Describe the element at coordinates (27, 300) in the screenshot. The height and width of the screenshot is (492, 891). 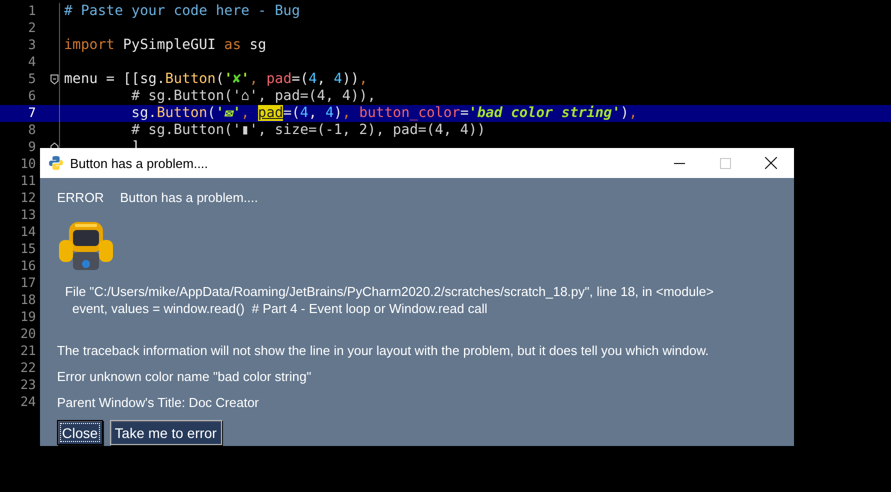
I see `line-number: 18` at that location.